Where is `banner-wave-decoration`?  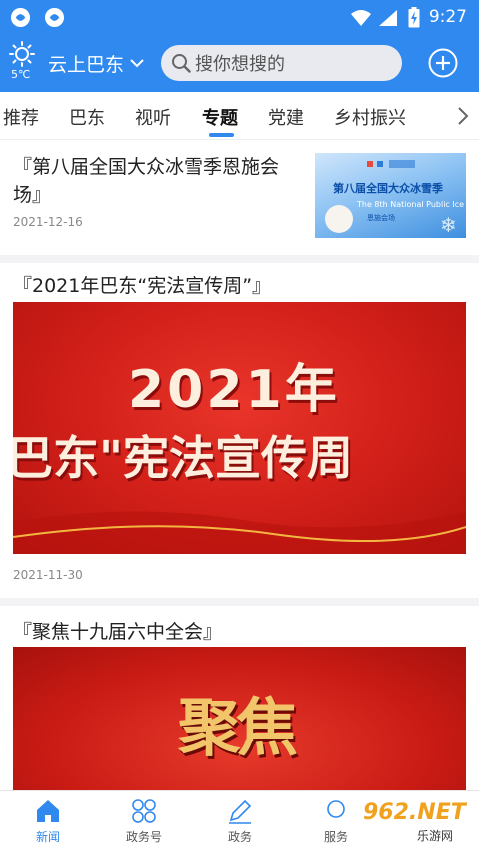 banner-wave-decoration is located at coordinates (239, 532).